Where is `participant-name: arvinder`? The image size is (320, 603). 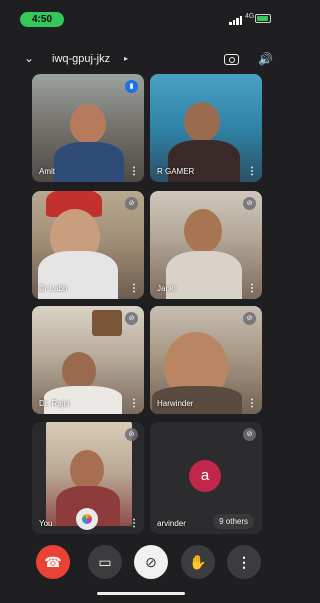 participant-name: arvinder is located at coordinates (171, 523).